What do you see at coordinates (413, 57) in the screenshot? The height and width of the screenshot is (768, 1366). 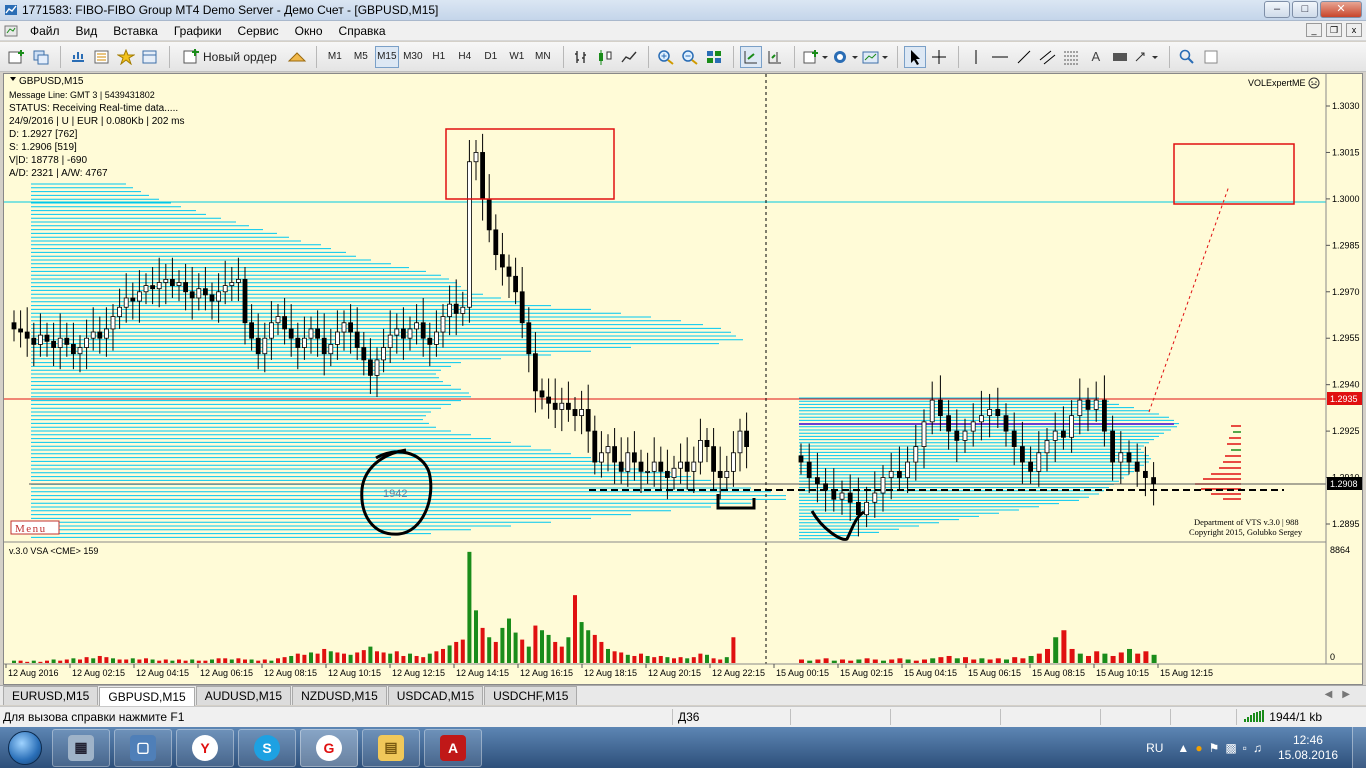 I see `timeframe-m30: M30` at bounding box center [413, 57].